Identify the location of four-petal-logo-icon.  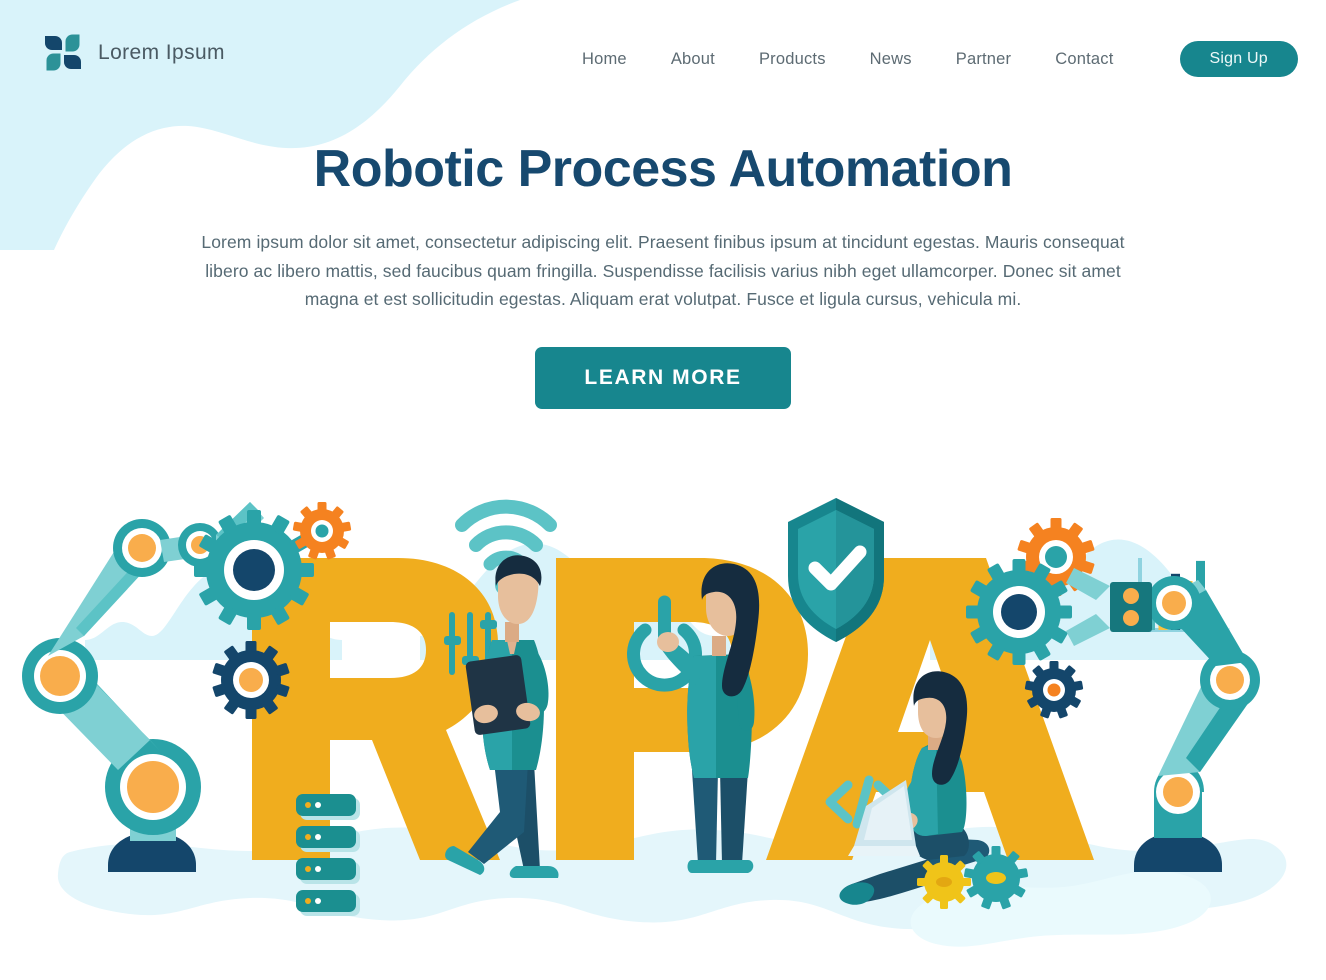
(63, 52).